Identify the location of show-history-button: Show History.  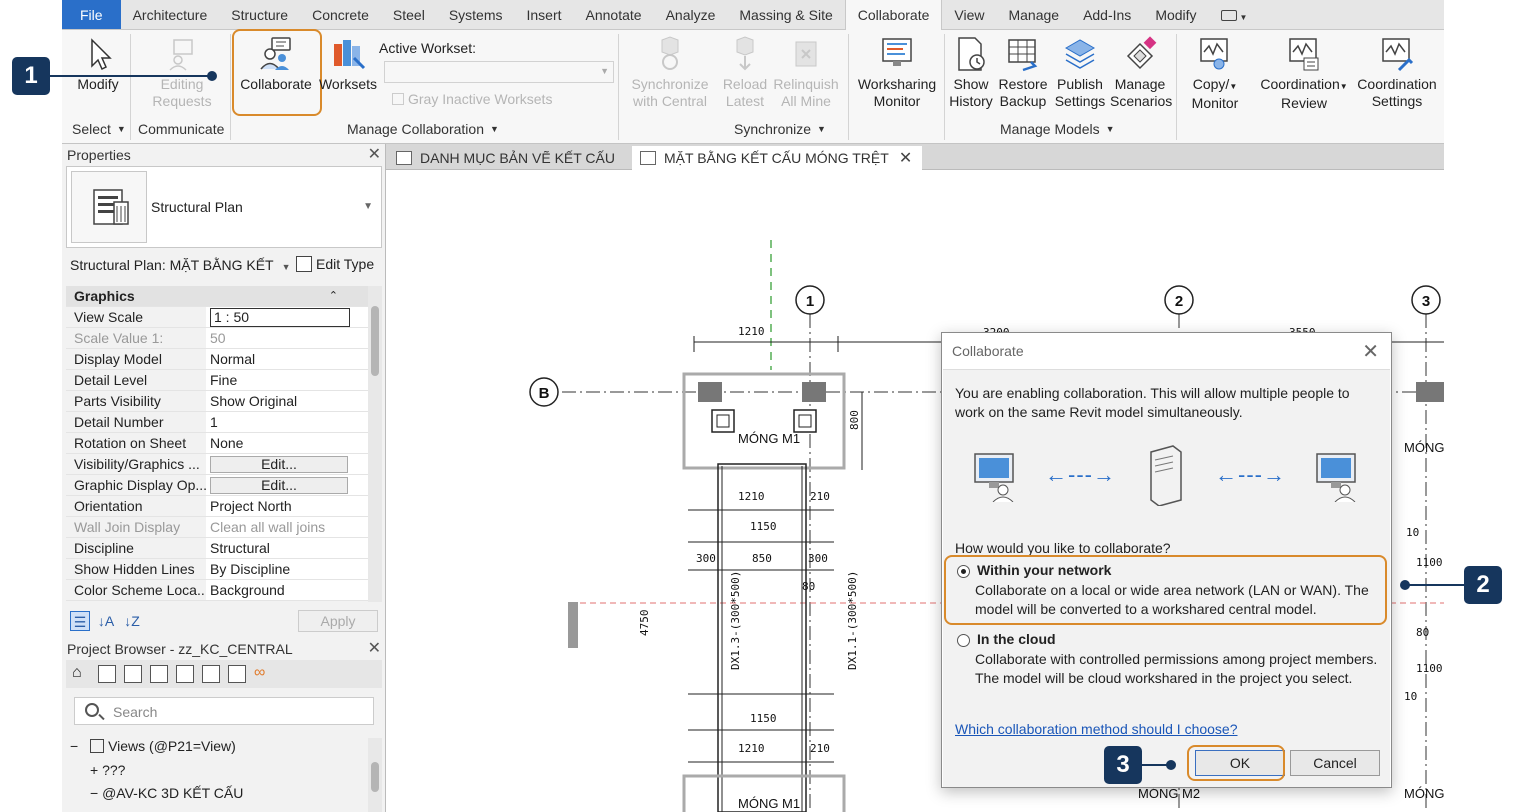
(971, 73).